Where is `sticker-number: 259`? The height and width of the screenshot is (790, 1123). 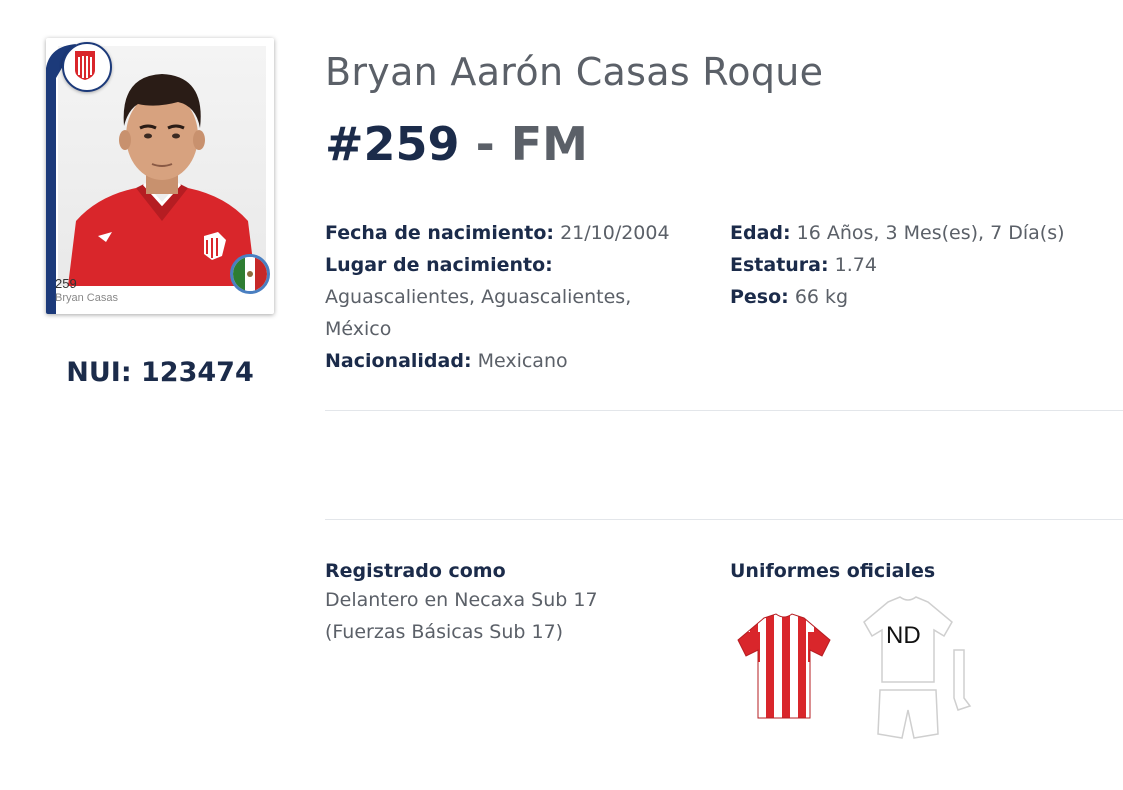 sticker-number: 259 is located at coordinates (66, 283).